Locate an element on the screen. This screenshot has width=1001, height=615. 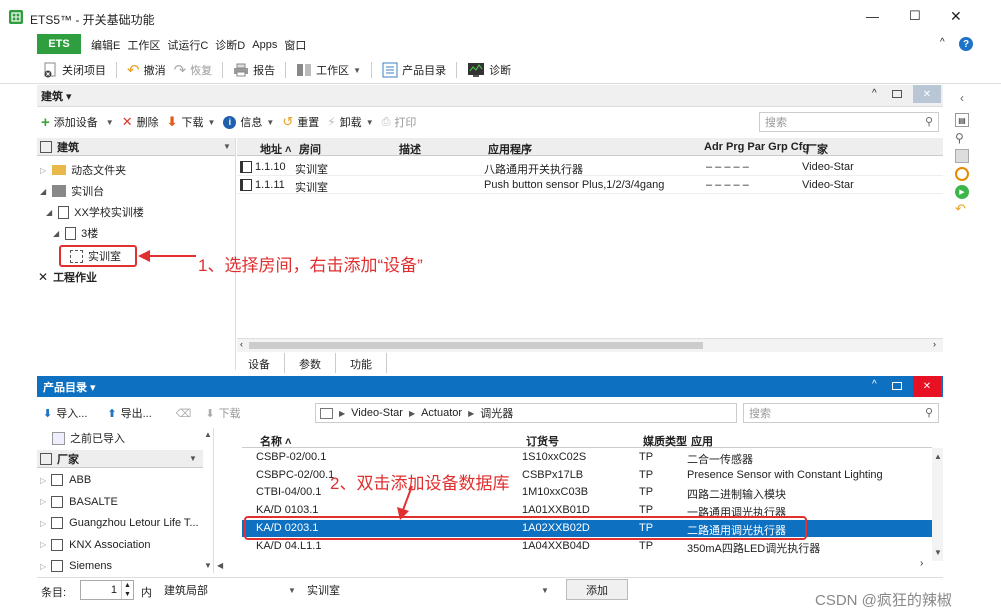
column-address: 地址 ˄ is located at coordinates (275, 149).